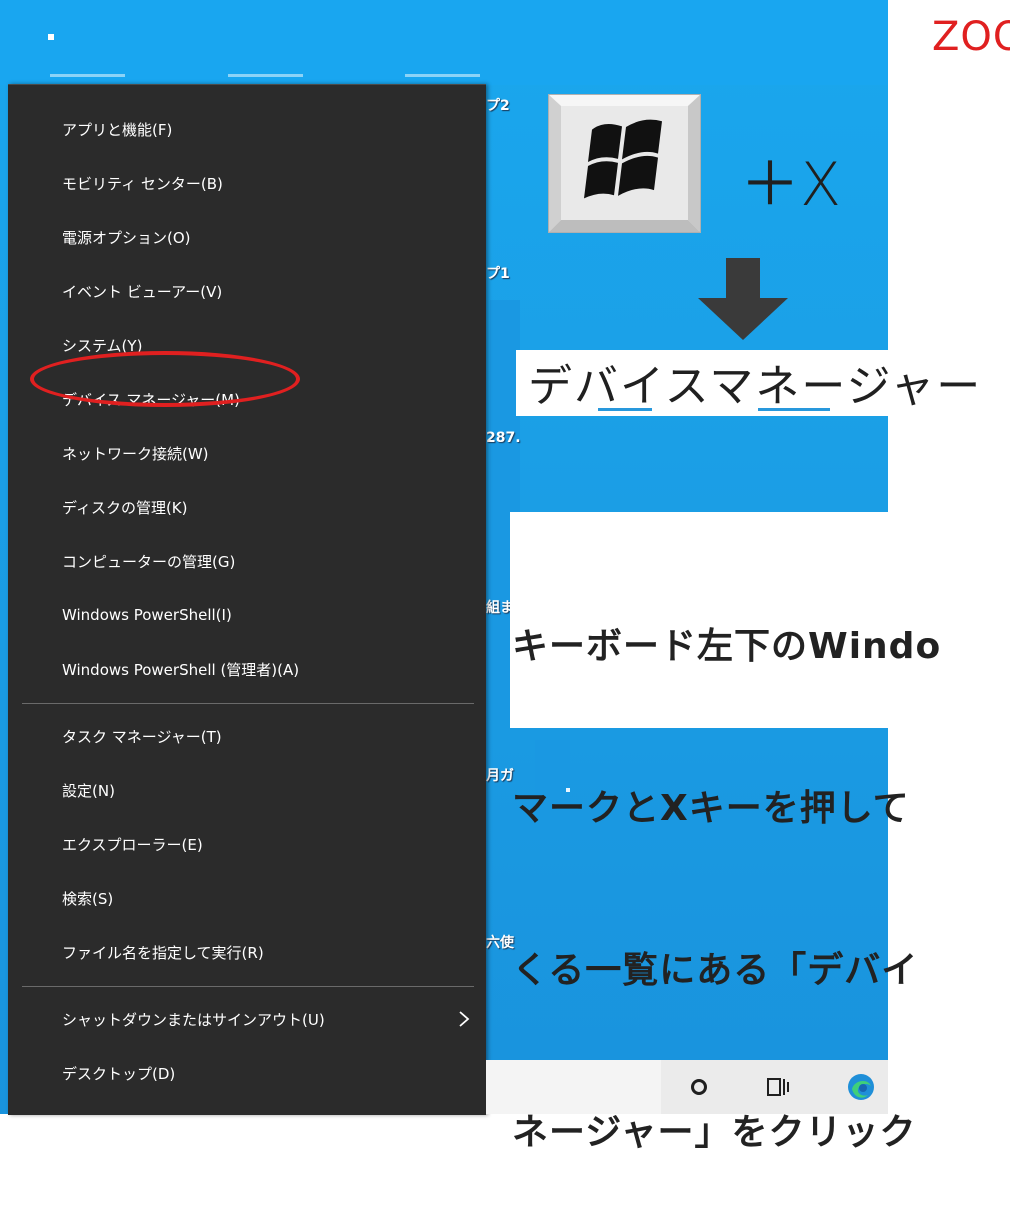 The height and width of the screenshot is (1214, 1010). Describe the element at coordinates (247, 1073) in the screenshot. I see `menu-item-desktop: デスクトップ(D)` at that location.